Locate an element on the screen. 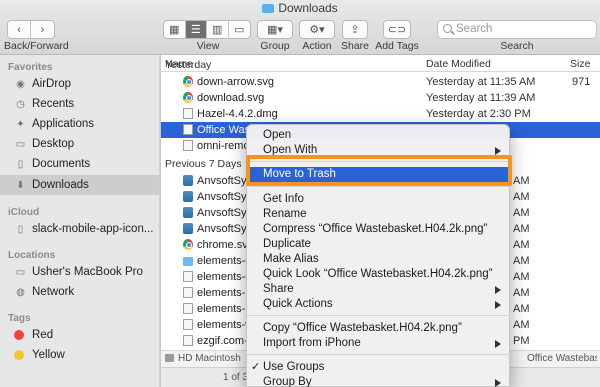  tag-icon: ⊂⊃ is located at coordinates (397, 30).